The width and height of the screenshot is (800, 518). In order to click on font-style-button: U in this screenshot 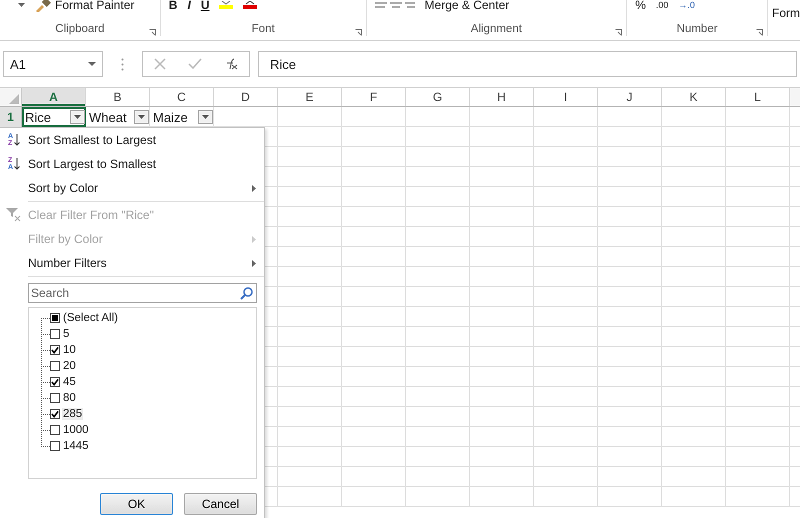, I will do `click(205, 6)`.